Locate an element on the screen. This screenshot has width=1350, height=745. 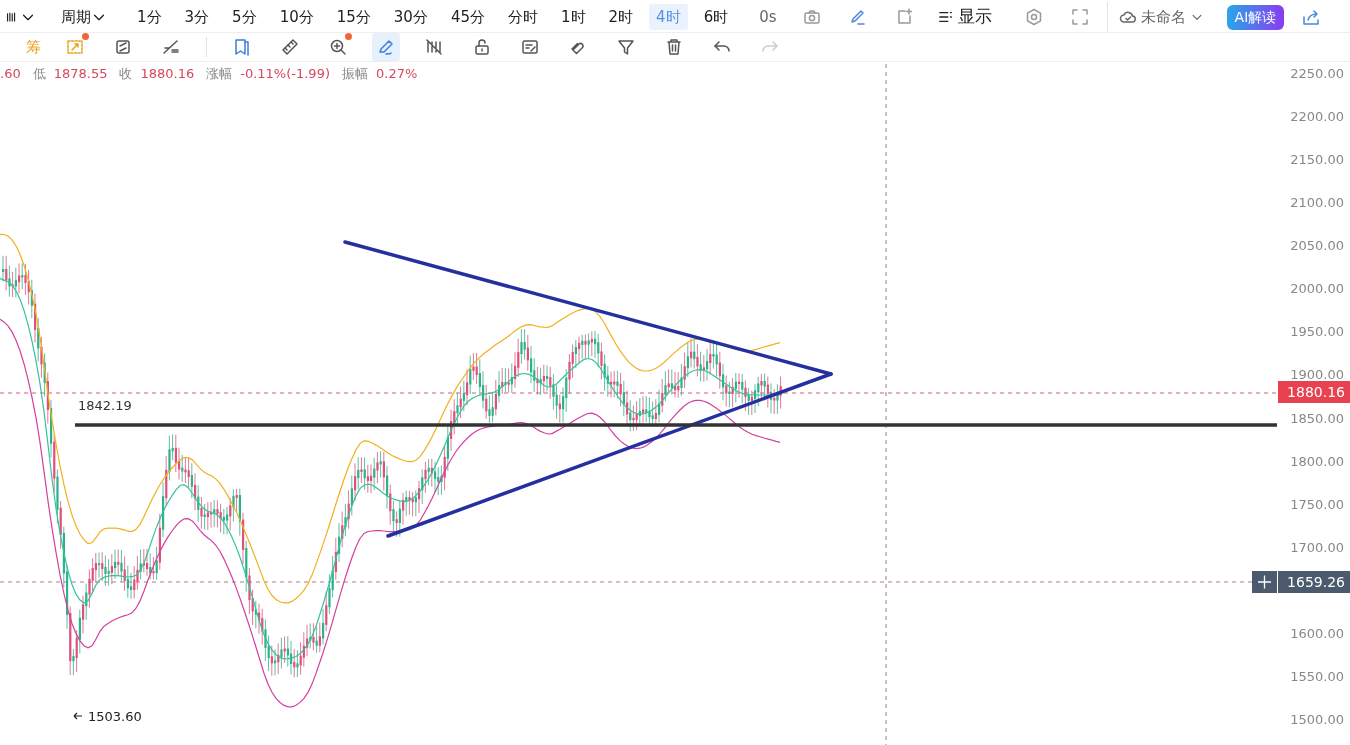
price-axis-label: 2250.00 is located at coordinates (1317, 73).